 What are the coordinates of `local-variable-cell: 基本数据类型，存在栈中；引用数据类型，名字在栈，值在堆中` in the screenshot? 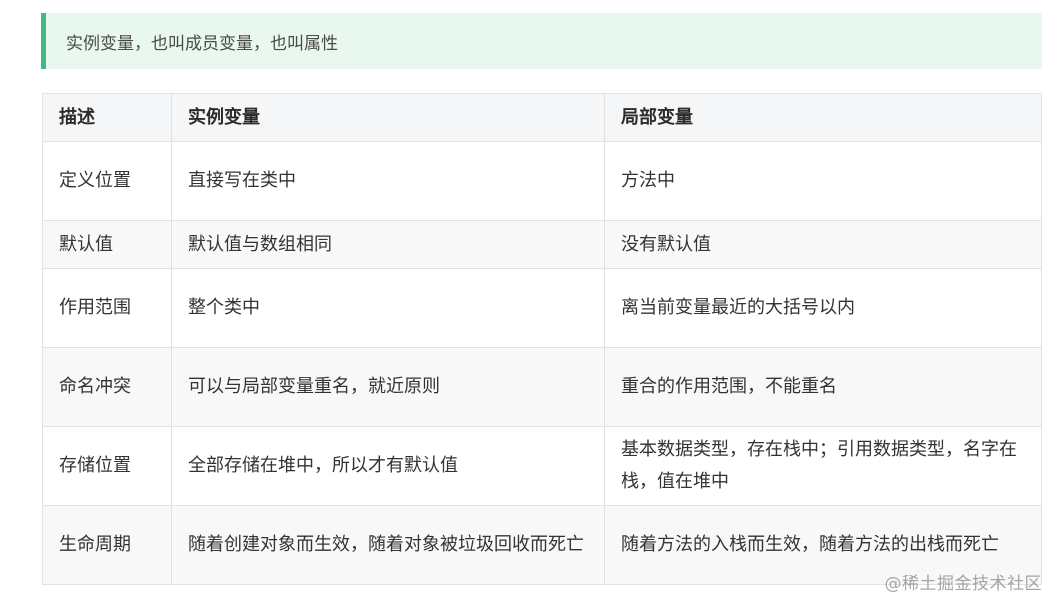 It's located at (823, 466).